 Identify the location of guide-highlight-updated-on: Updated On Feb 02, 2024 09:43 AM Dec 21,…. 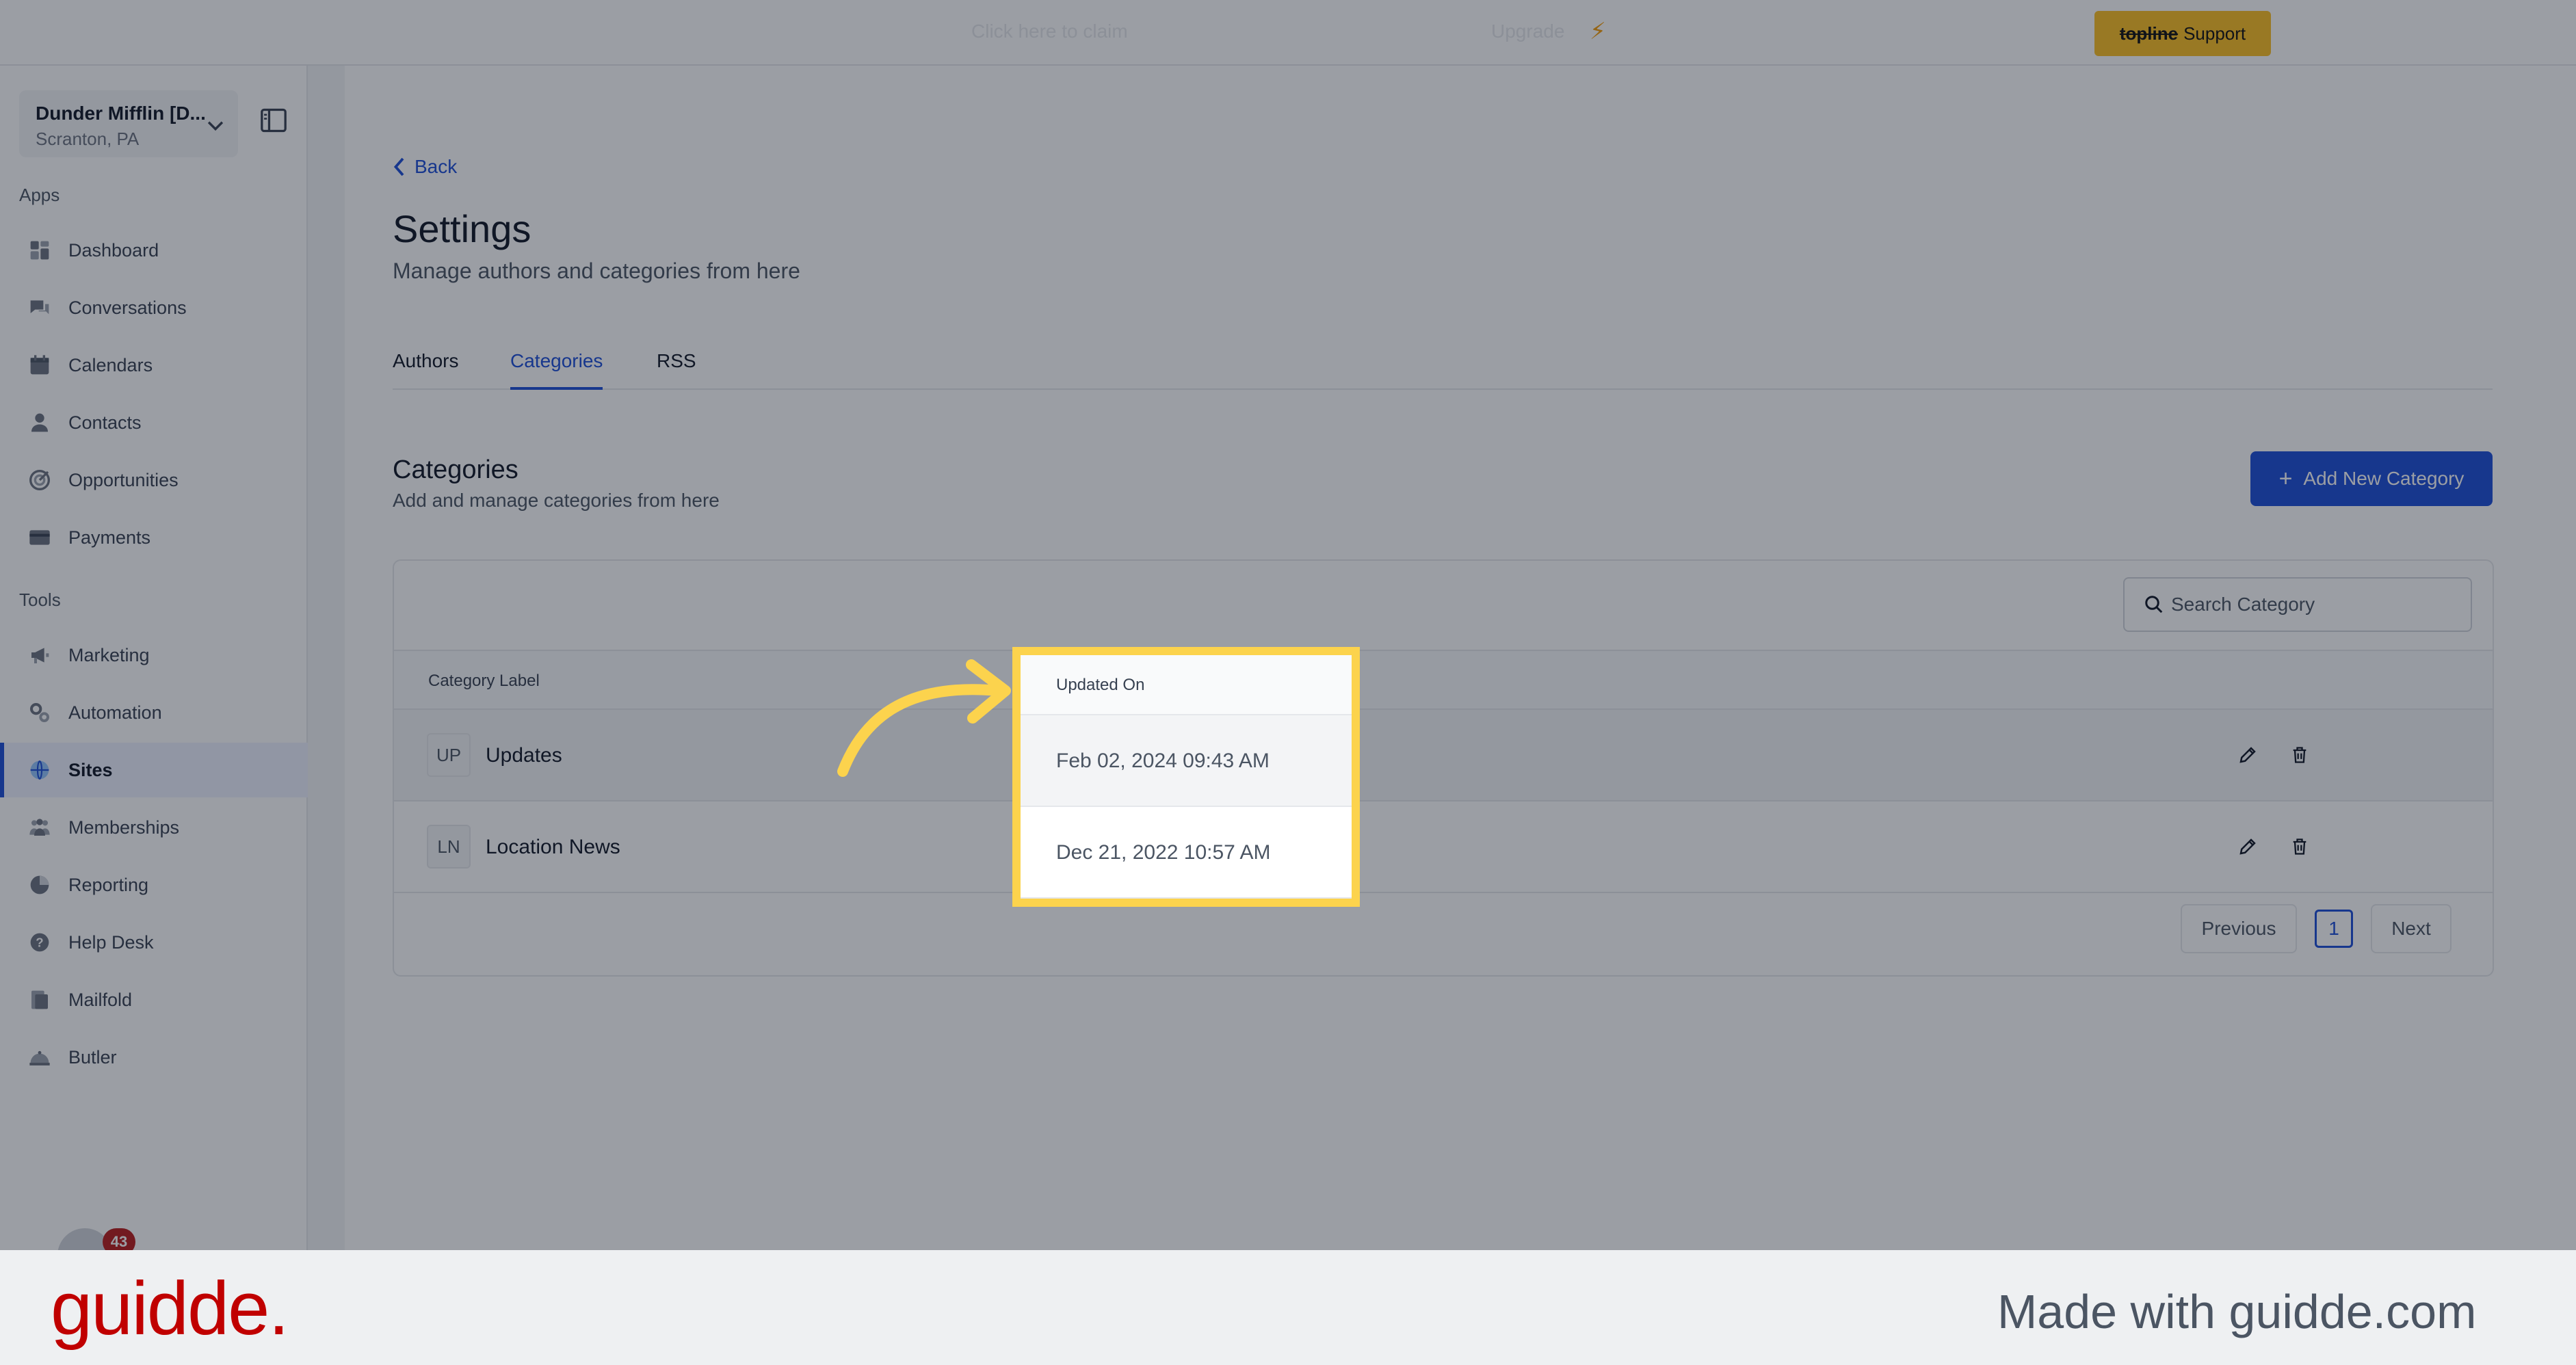
(1186, 777).